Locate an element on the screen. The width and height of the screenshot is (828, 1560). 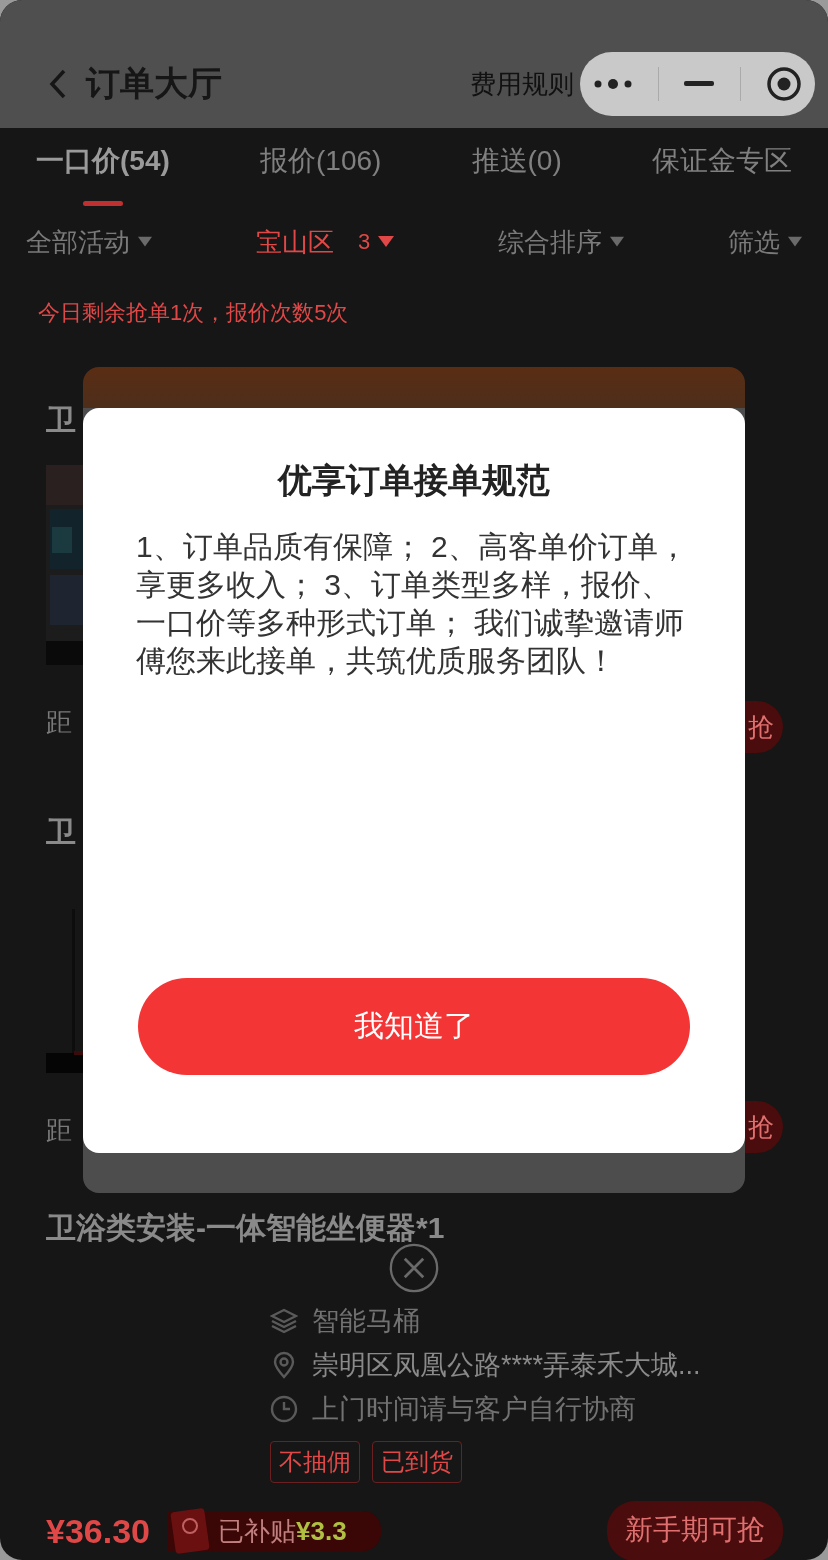
tab: 保证金专区 is located at coordinates (721, 164).